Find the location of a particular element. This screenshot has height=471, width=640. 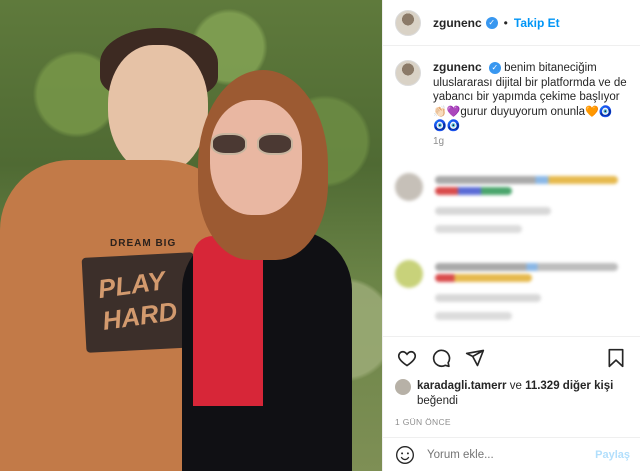

woman-face is located at coordinates (256, 157).